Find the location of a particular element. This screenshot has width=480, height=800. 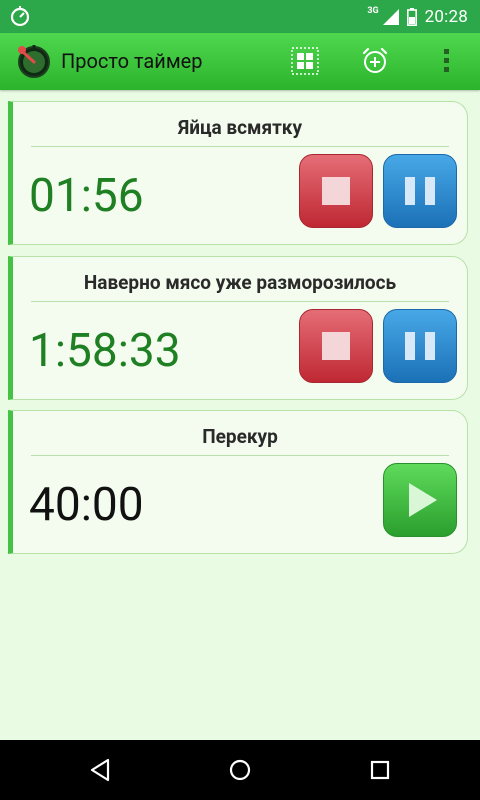

add-alarm-button is located at coordinates (375, 61).